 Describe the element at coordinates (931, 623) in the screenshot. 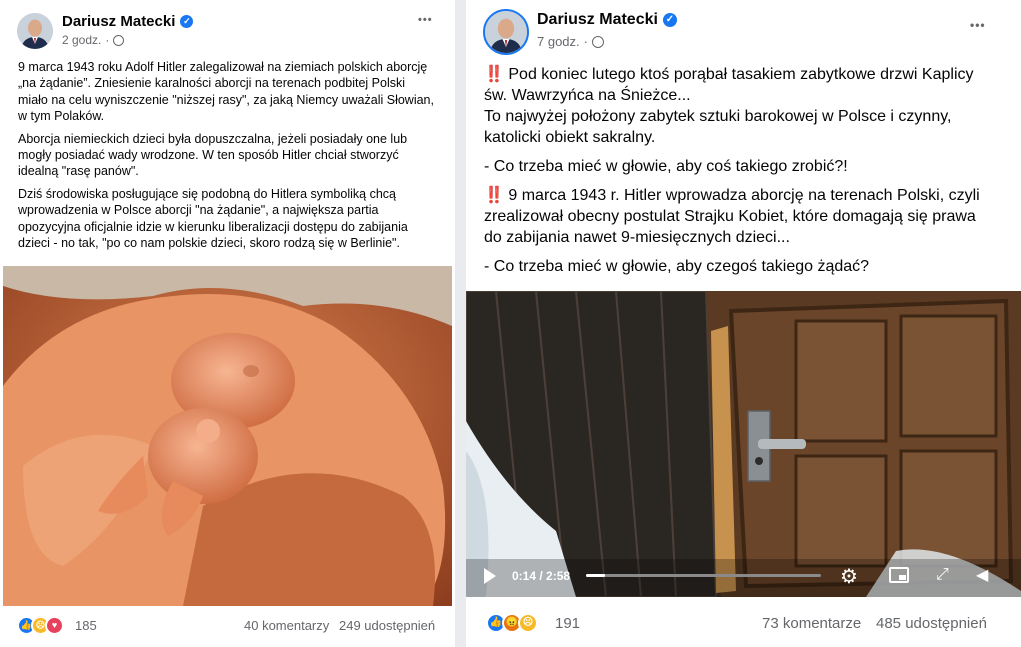

I see `shares-count: 485 udostępnień` at that location.